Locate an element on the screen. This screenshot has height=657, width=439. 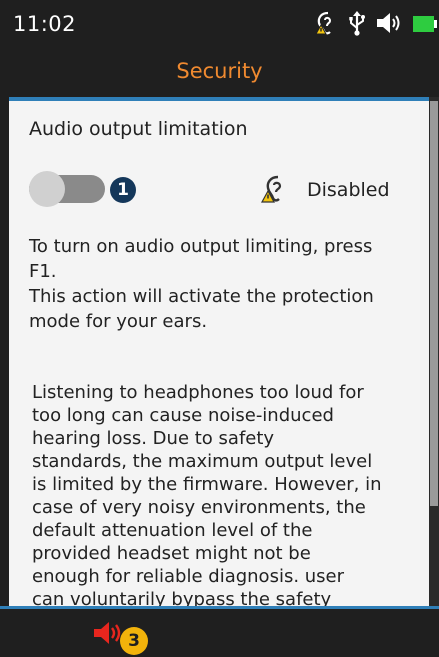
warning-line: Listening to headphones too loud for is located at coordinates (198, 392).